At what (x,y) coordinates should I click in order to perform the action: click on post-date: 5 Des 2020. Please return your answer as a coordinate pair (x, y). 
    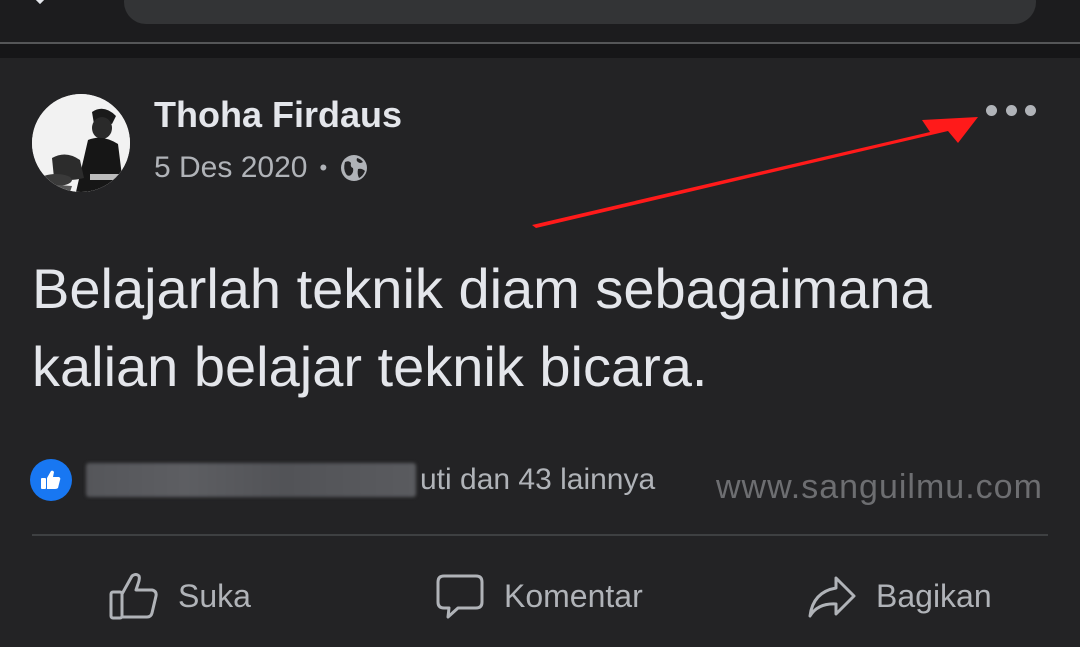
    Looking at the image, I should click on (230, 168).